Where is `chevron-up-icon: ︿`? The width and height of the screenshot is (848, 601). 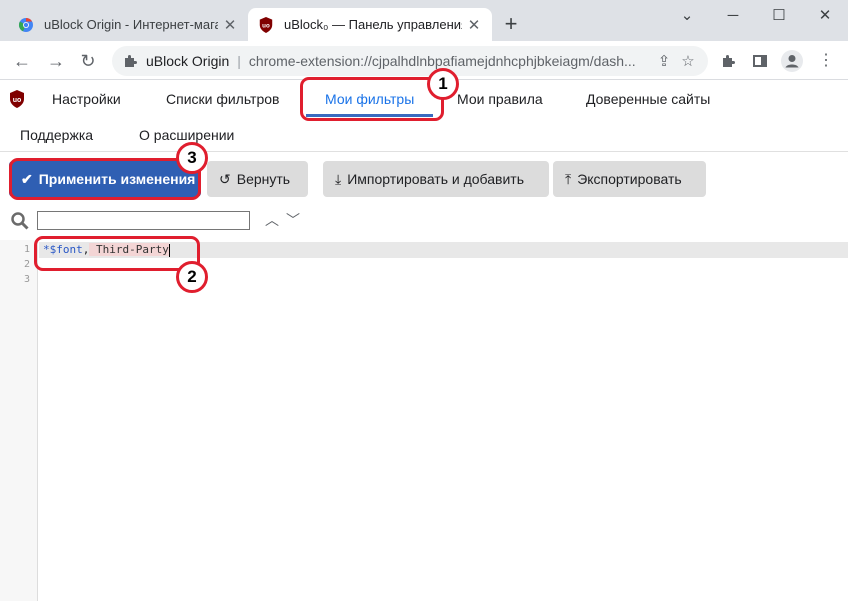
chevron-up-icon: ︿ is located at coordinates (272, 220).